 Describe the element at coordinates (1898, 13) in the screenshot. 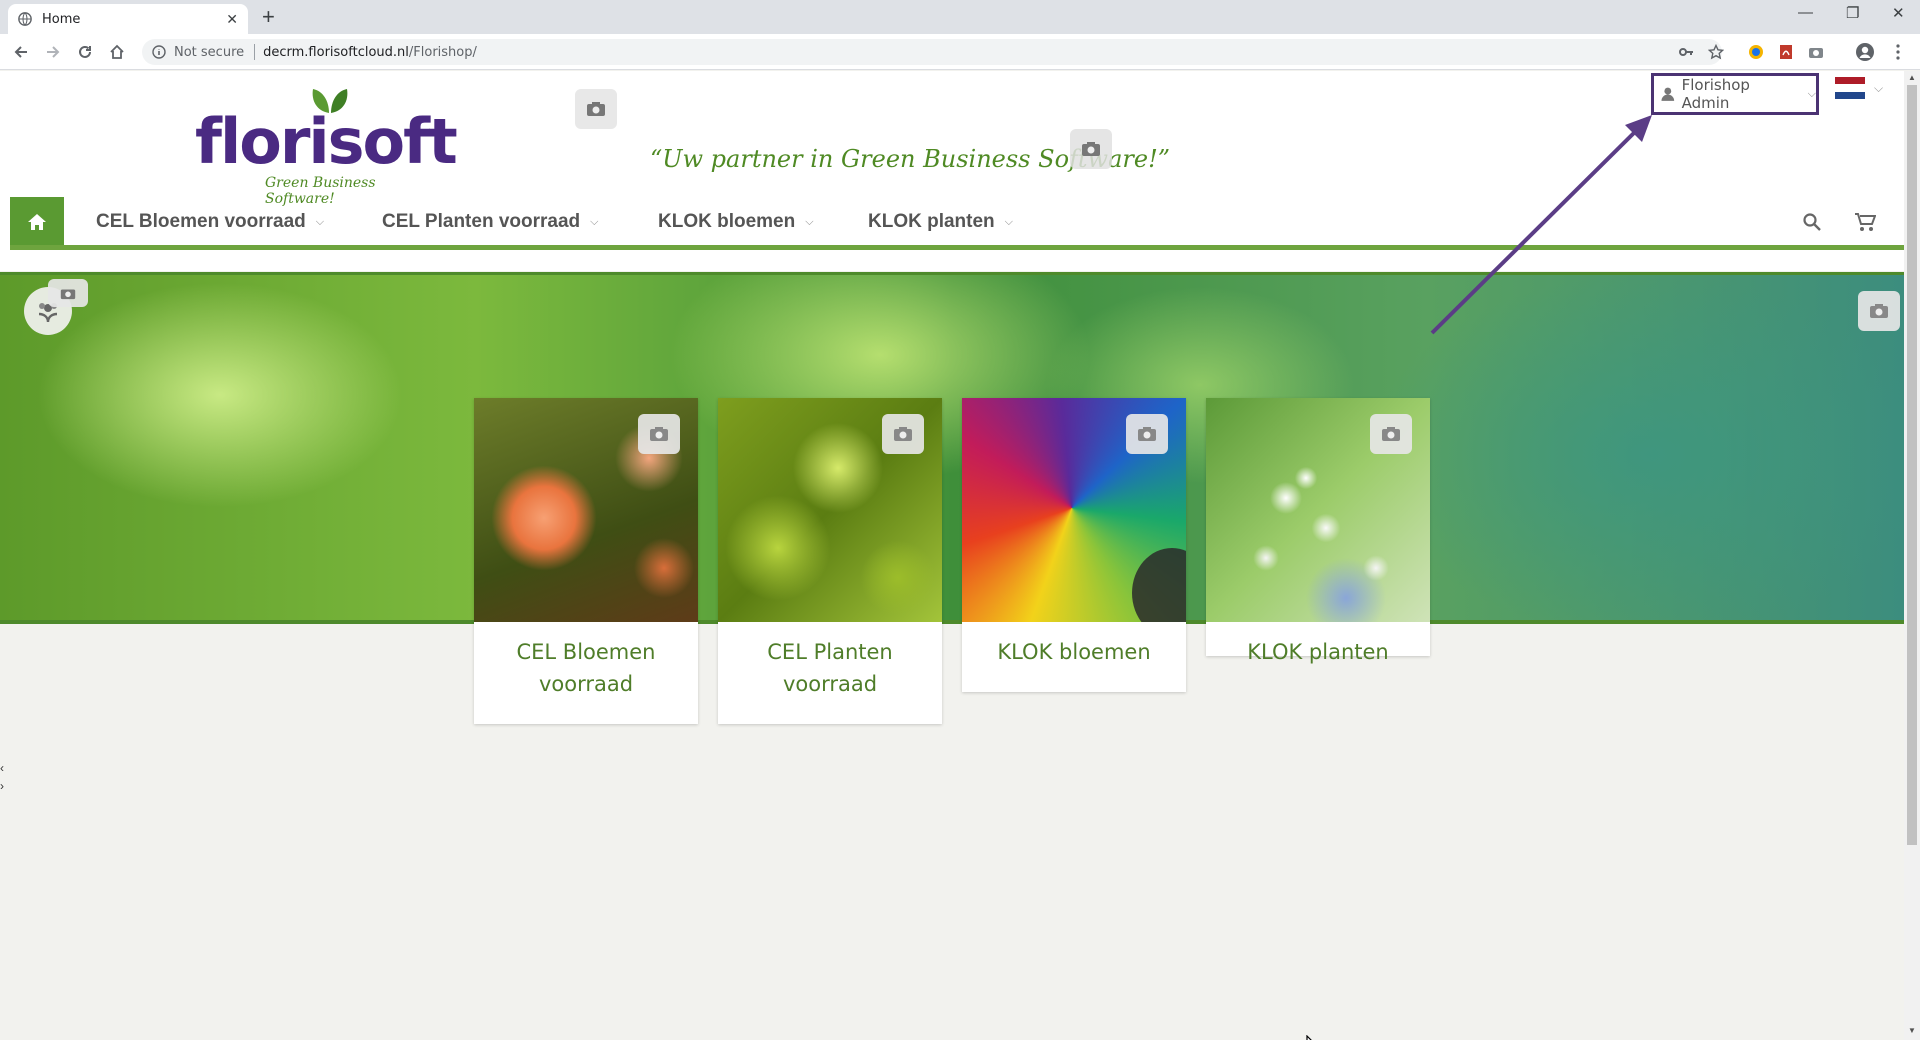

I see `window-close-icon: ✕` at that location.